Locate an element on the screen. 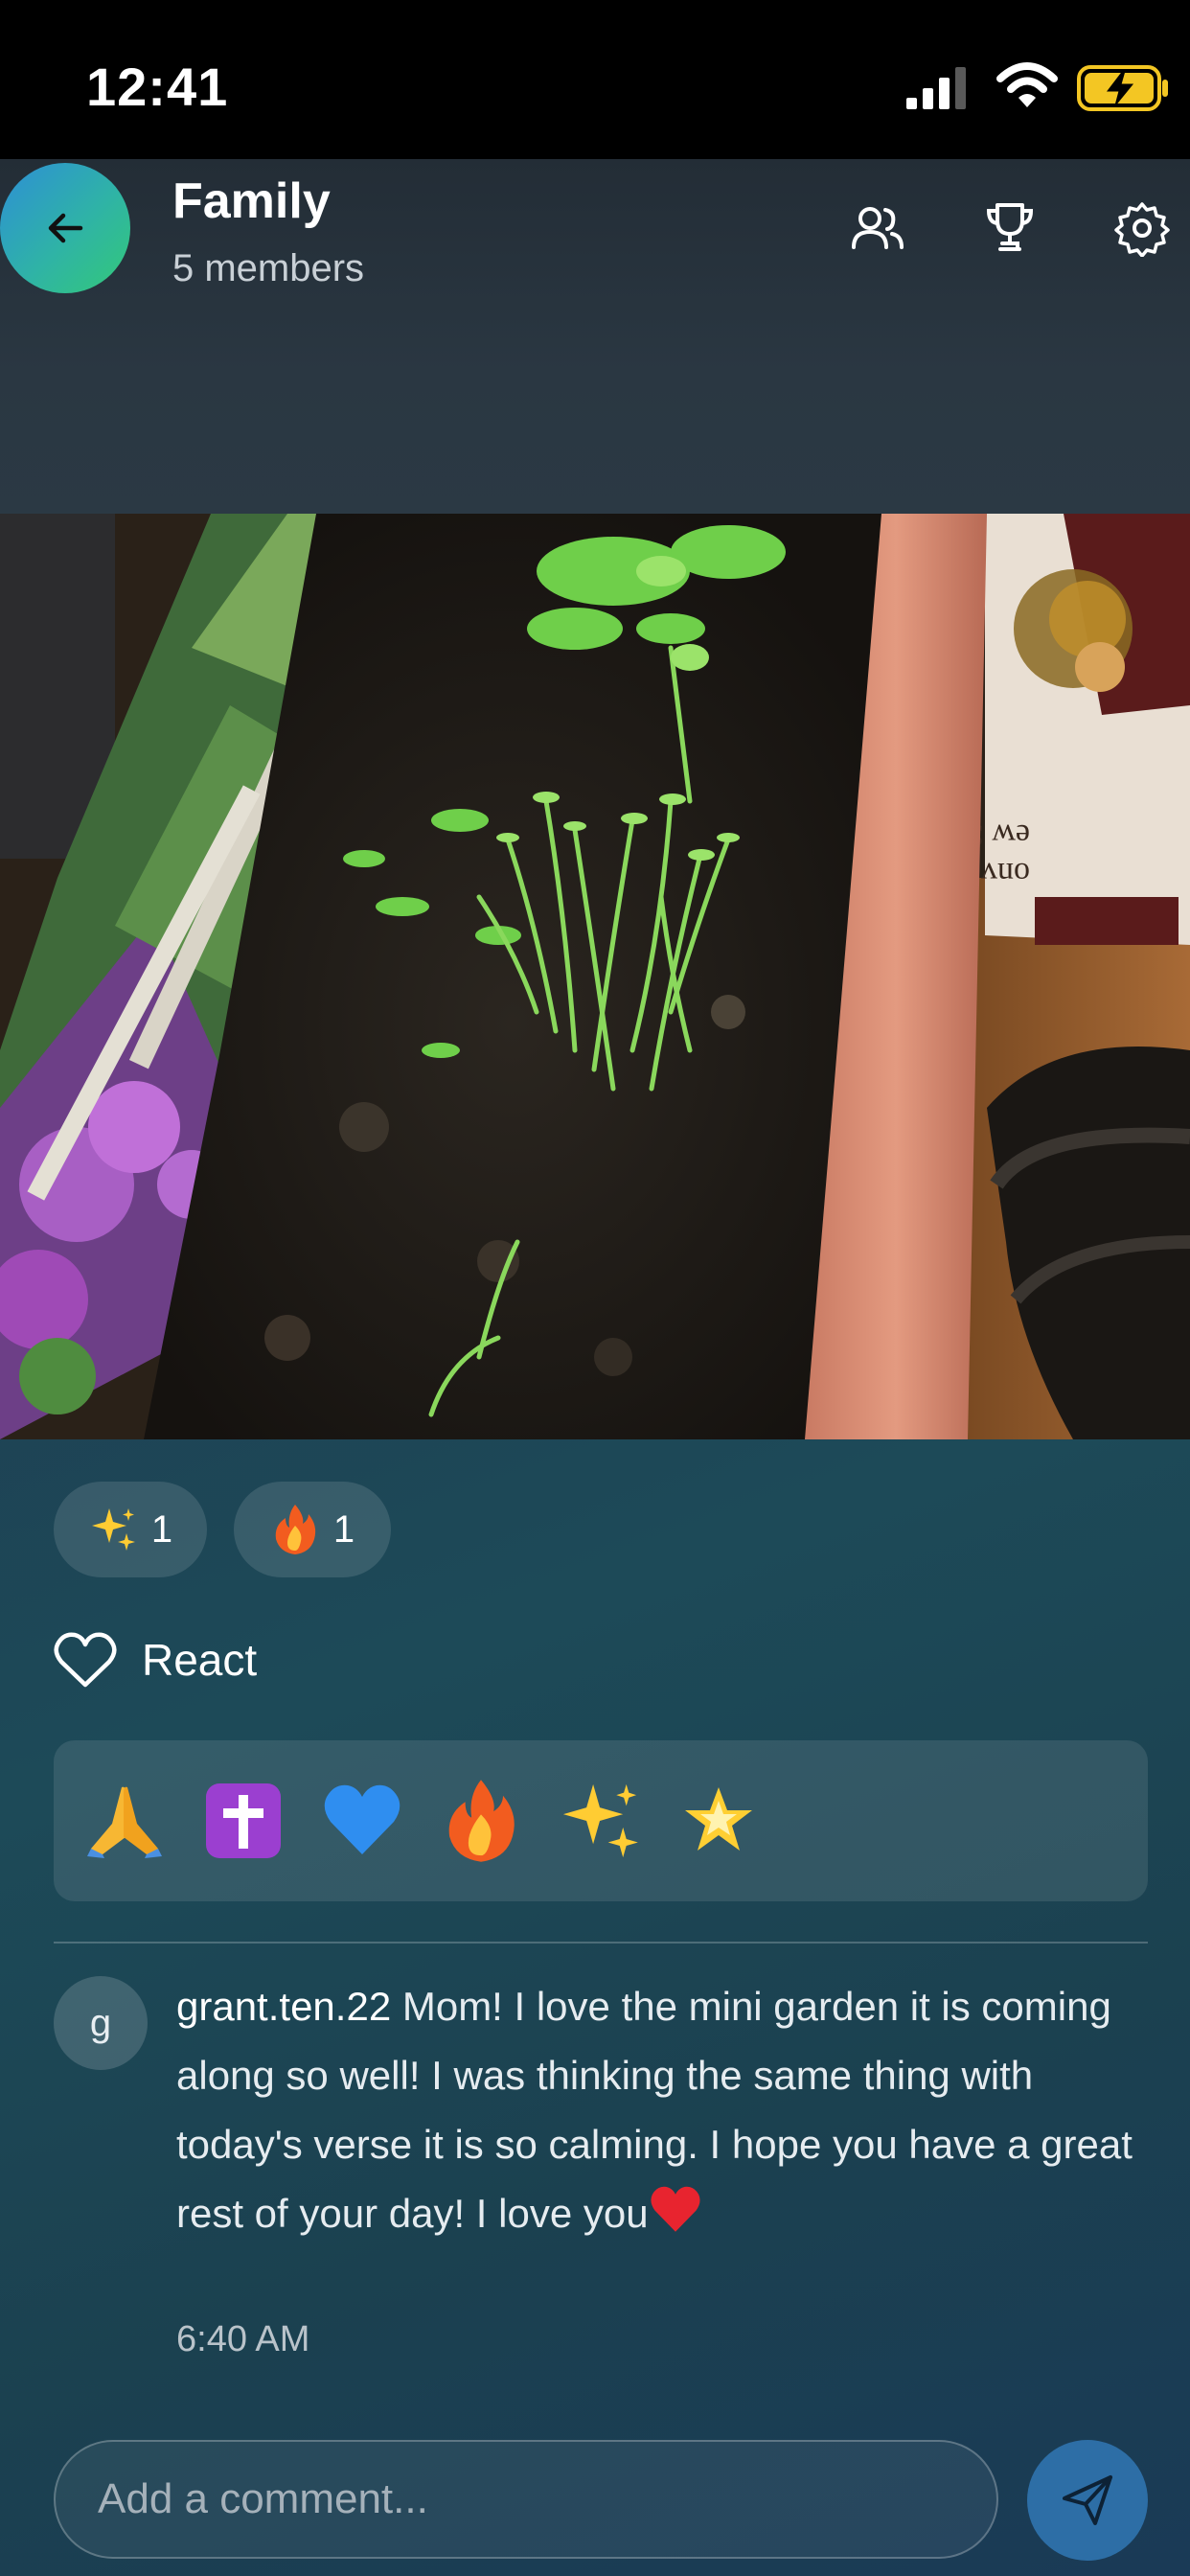  back-arrow-icon is located at coordinates (66, 228).